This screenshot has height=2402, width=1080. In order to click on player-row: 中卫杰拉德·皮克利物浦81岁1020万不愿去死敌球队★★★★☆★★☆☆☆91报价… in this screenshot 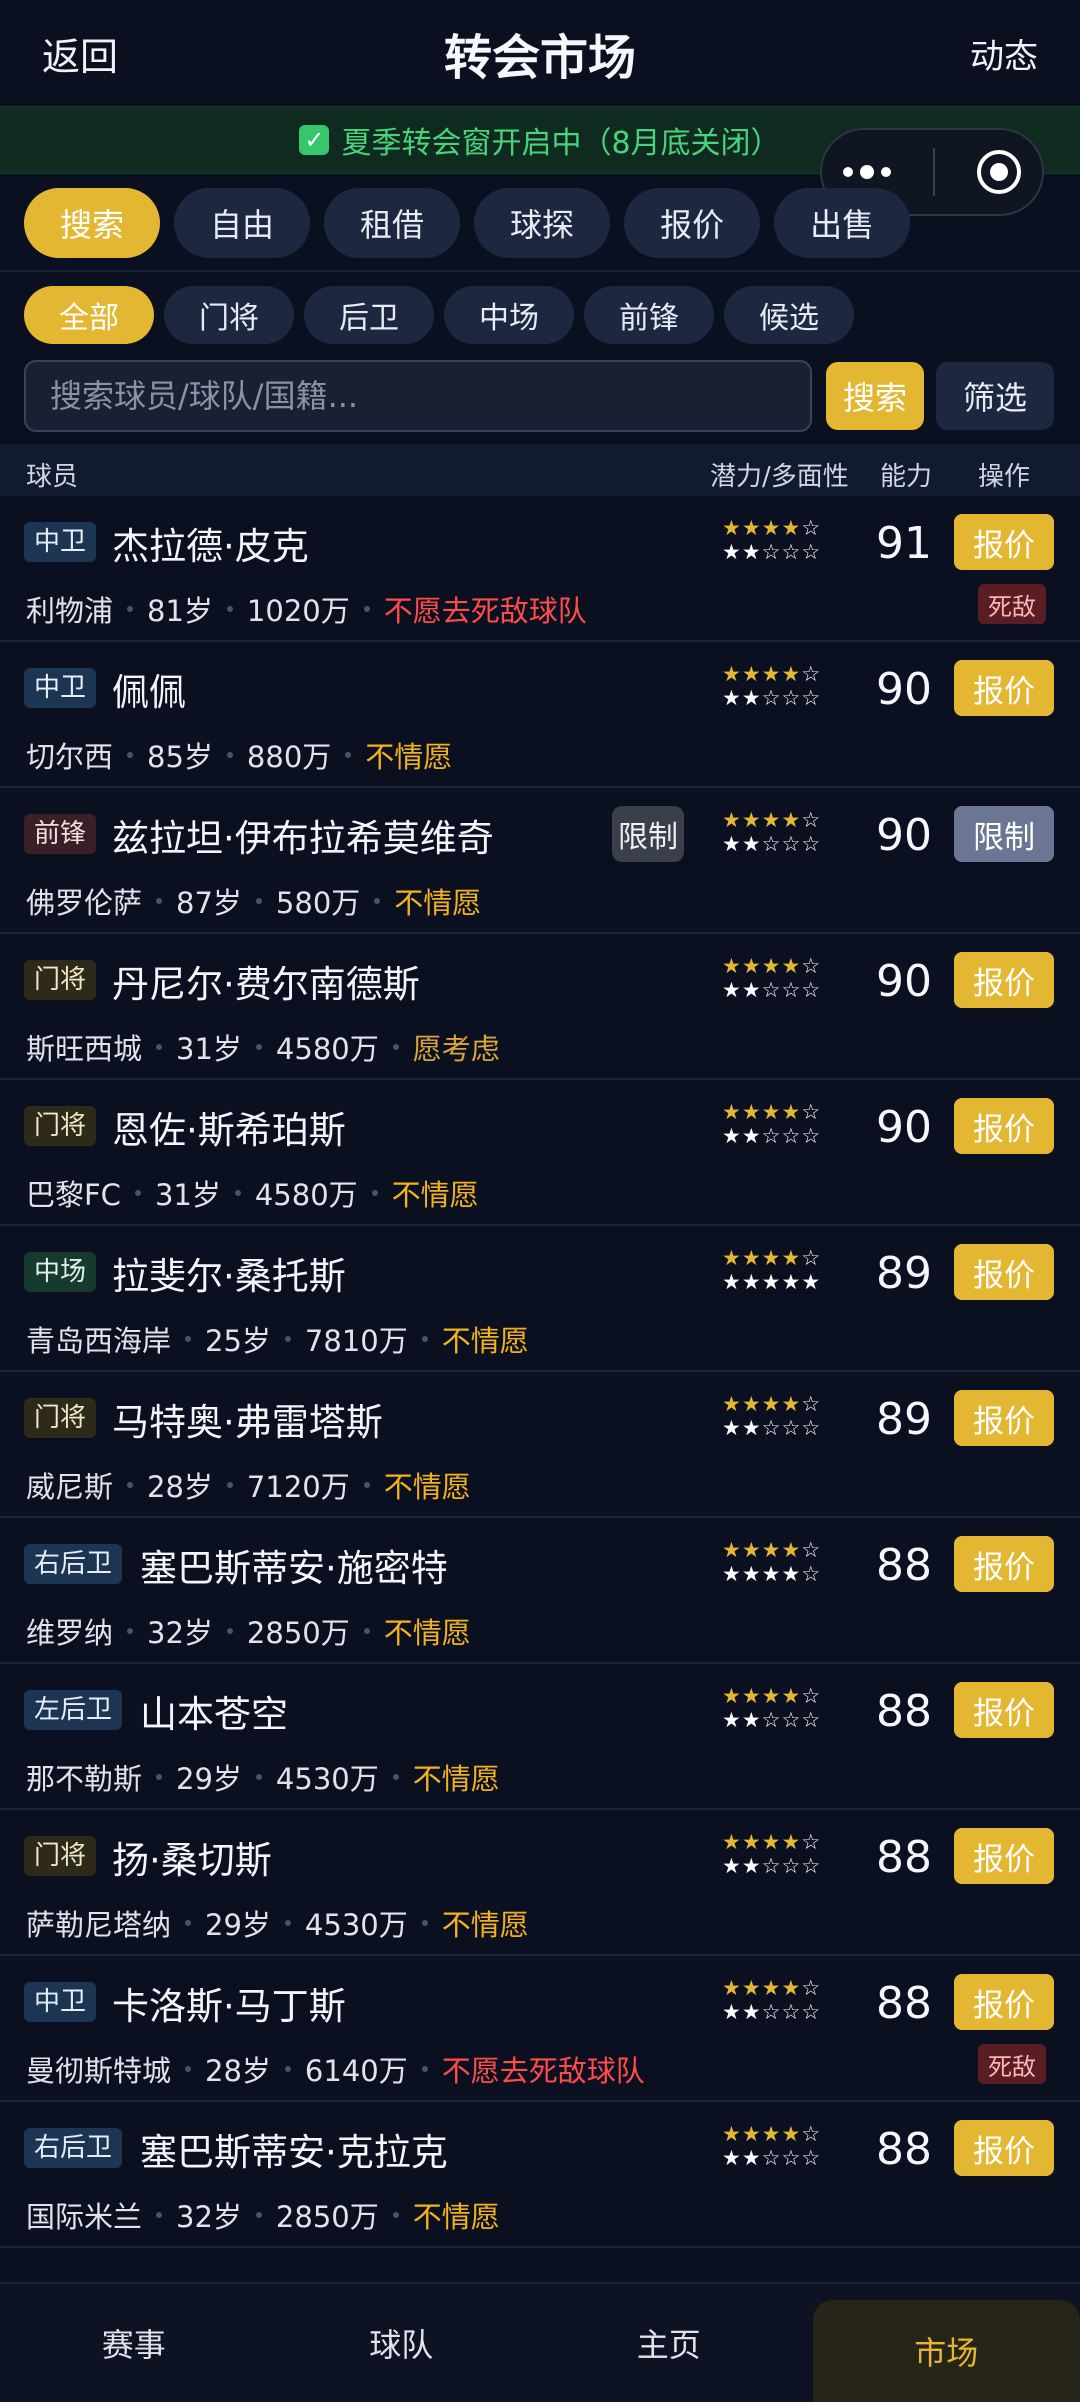, I will do `click(540, 569)`.